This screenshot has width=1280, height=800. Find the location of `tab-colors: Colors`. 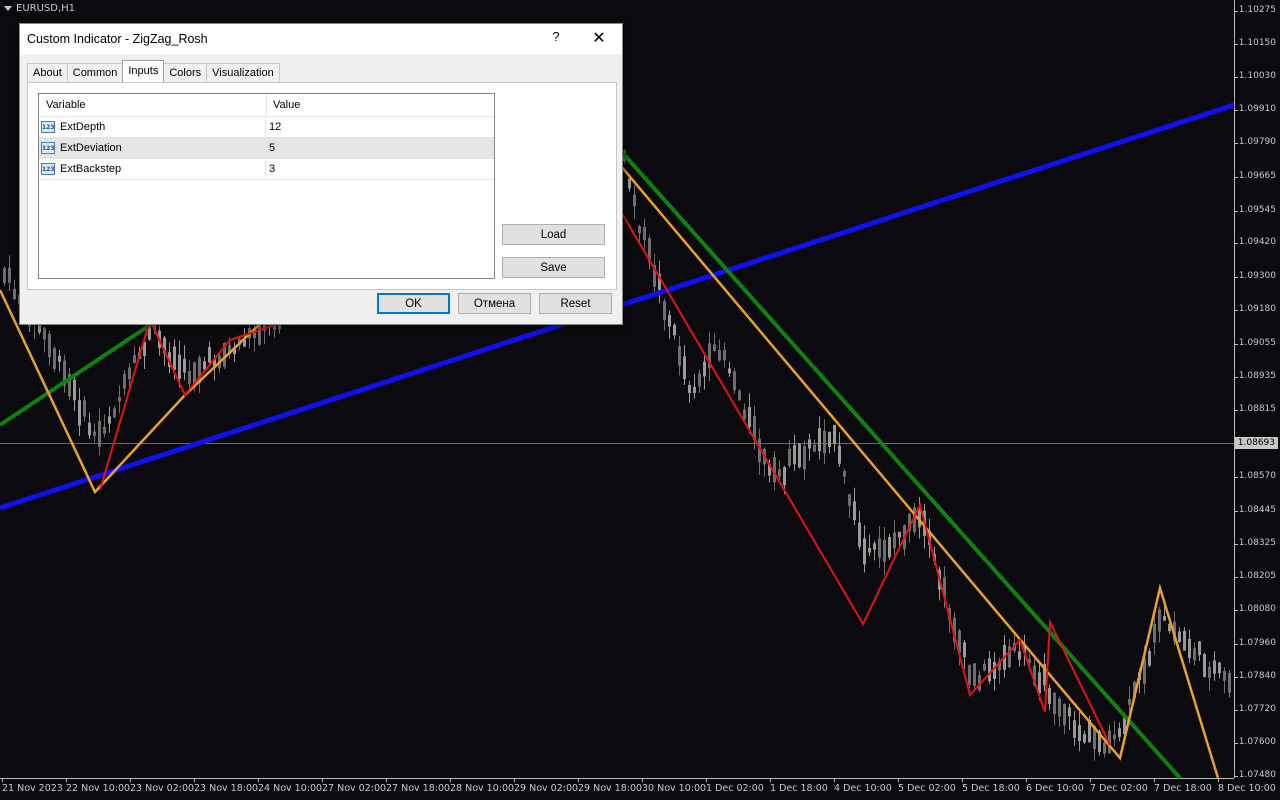

tab-colors: Colors is located at coordinates (185, 72).